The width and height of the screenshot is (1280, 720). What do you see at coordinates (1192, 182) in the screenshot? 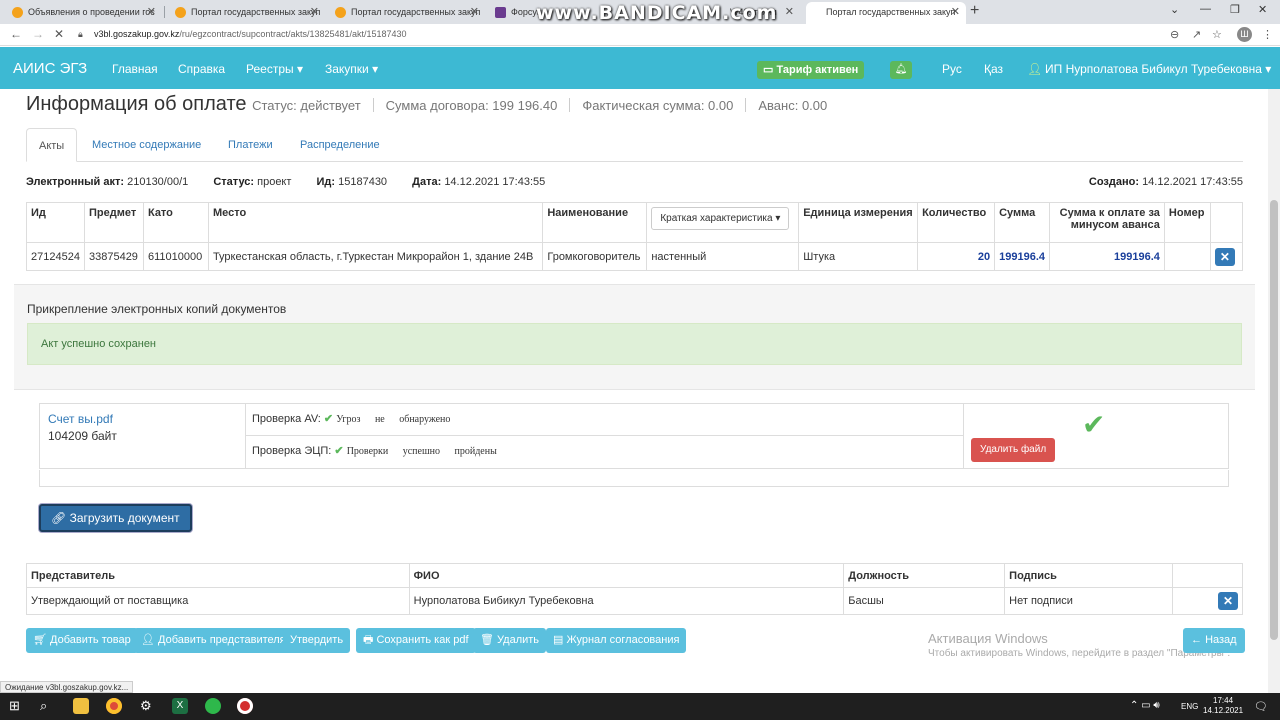
I see `act-created: 14.12.2021 17:43:55` at bounding box center [1192, 182].